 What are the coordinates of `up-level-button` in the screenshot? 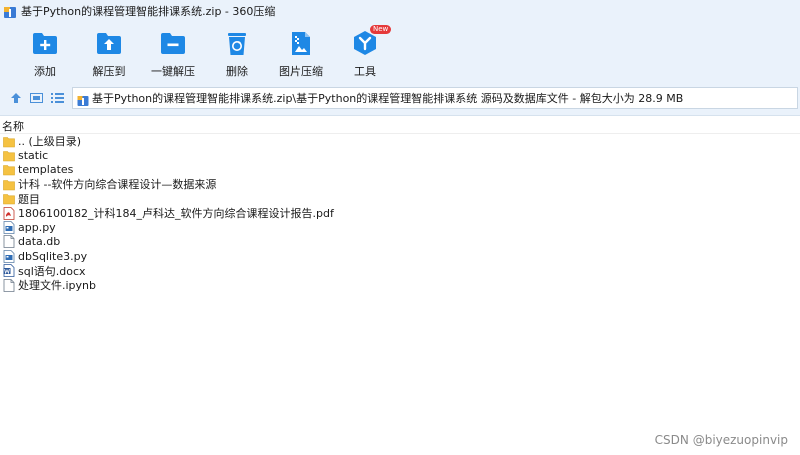 It's located at (16, 98).